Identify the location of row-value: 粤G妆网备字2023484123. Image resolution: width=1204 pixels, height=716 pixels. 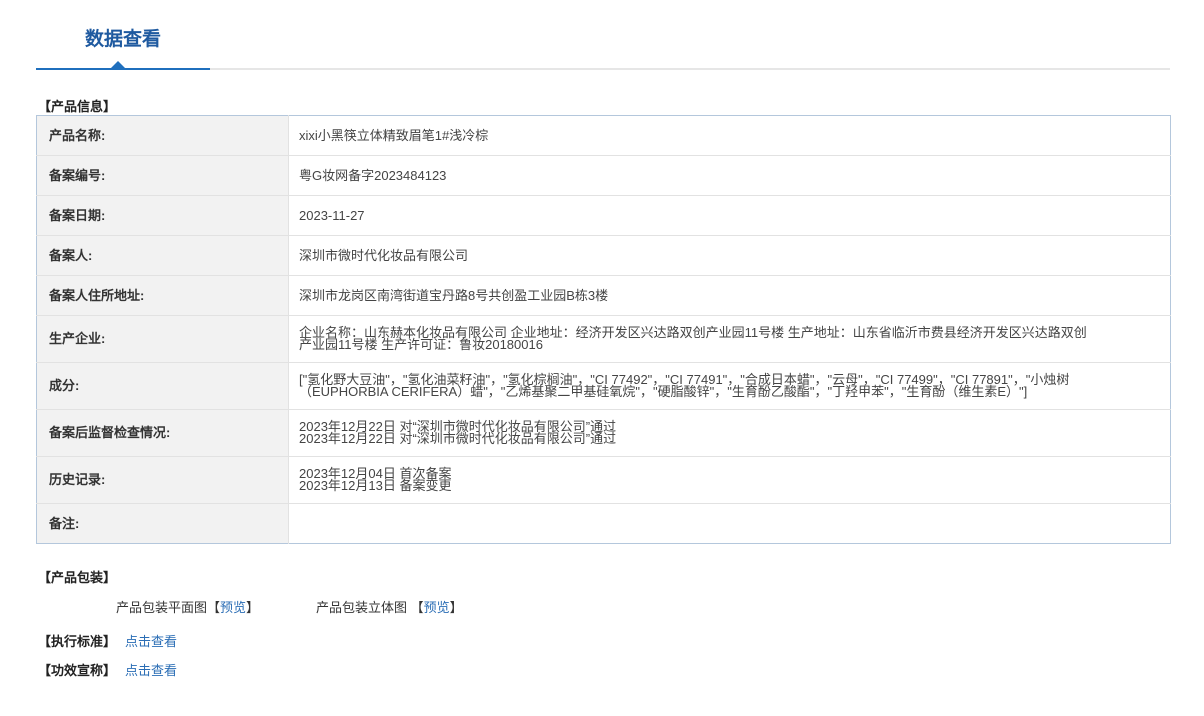
(729, 175).